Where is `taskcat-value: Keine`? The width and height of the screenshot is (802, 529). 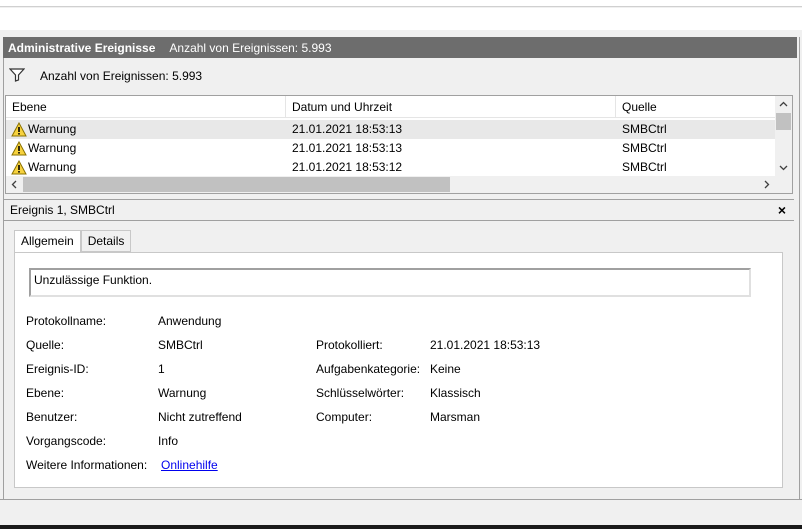 taskcat-value: Keine is located at coordinates (445, 369).